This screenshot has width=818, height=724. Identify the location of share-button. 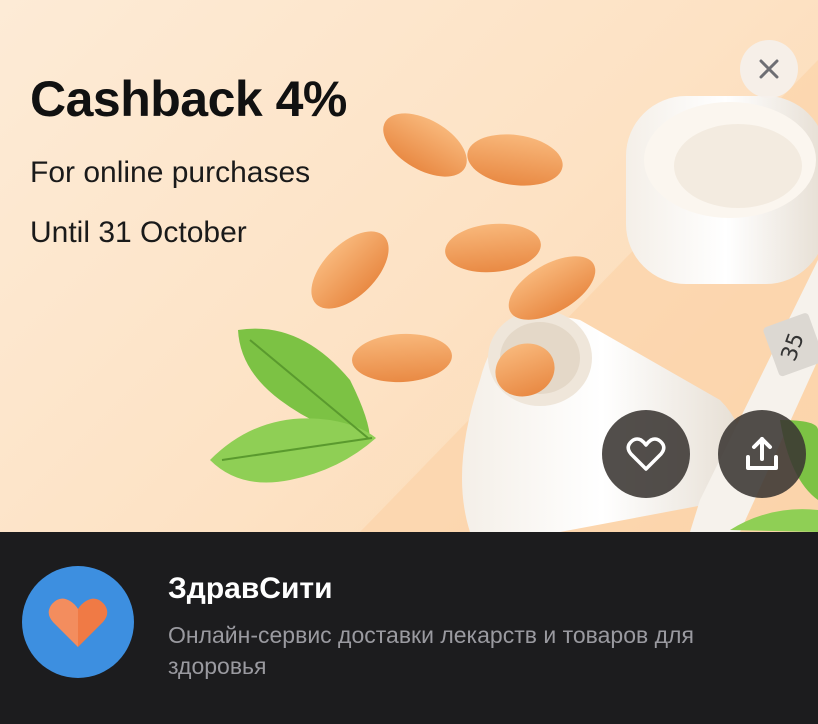
(762, 454).